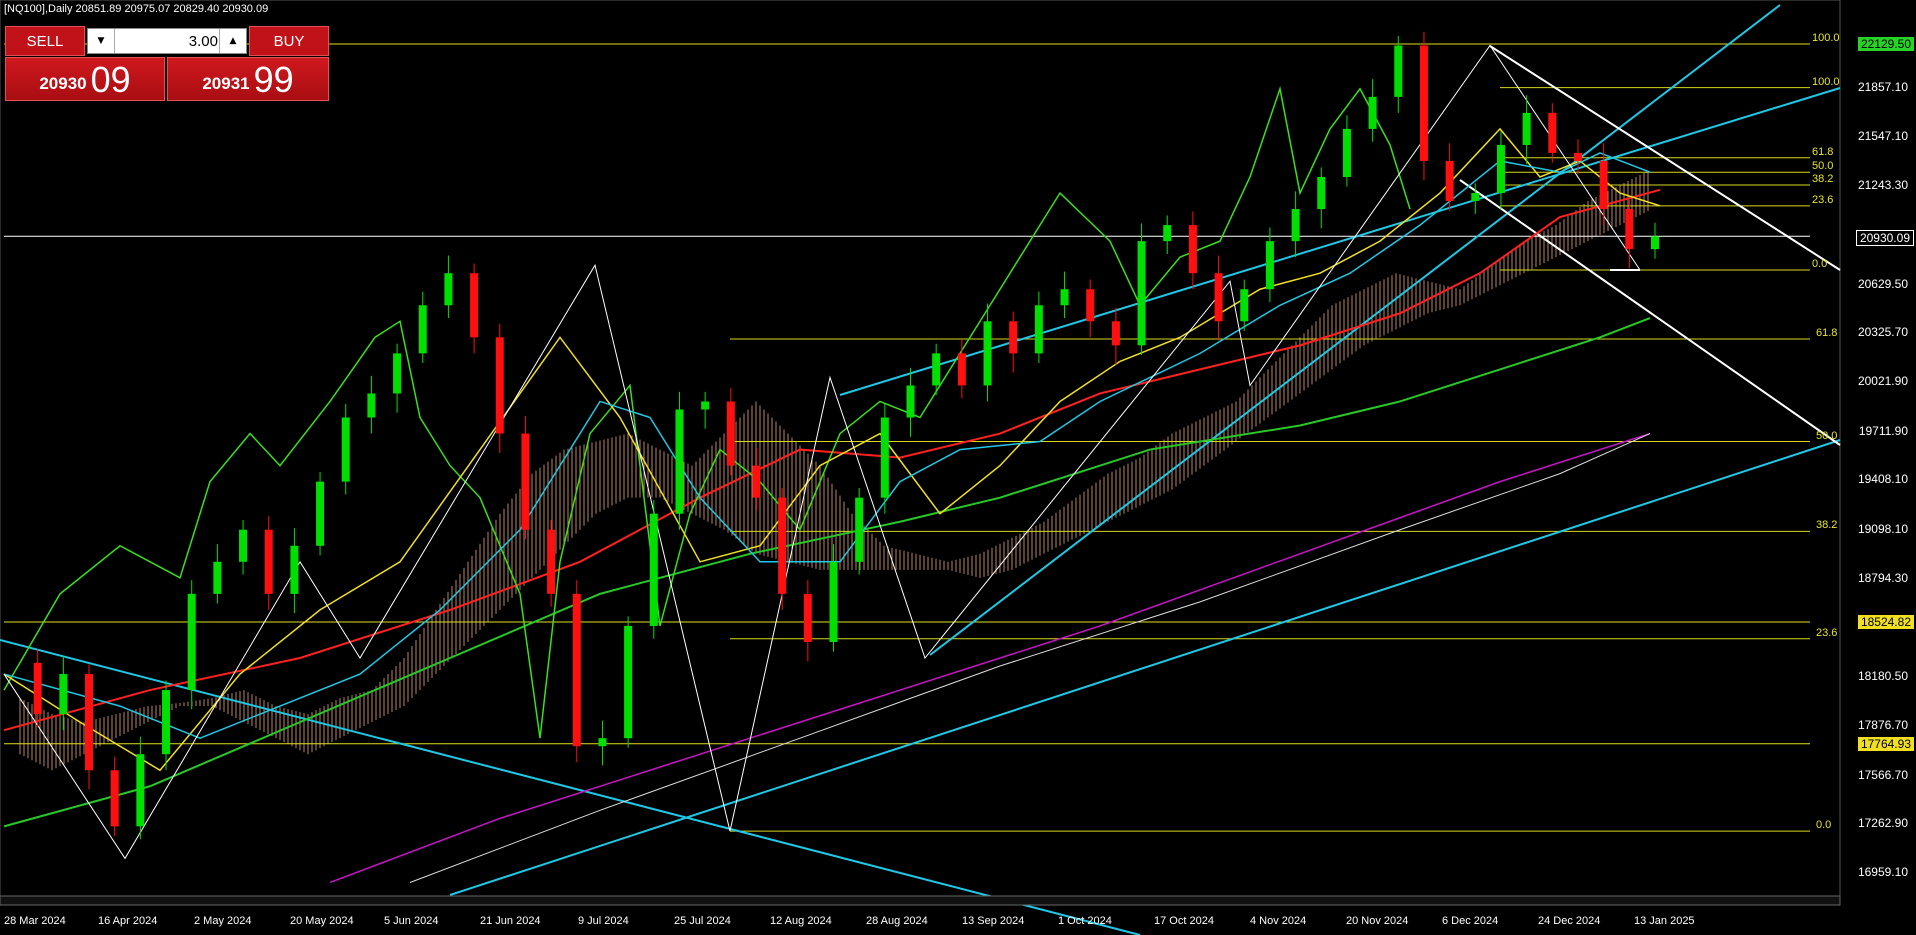 This screenshot has height=935, width=1916. I want to click on price-axis-label: 17566.70, so click(1882, 774).